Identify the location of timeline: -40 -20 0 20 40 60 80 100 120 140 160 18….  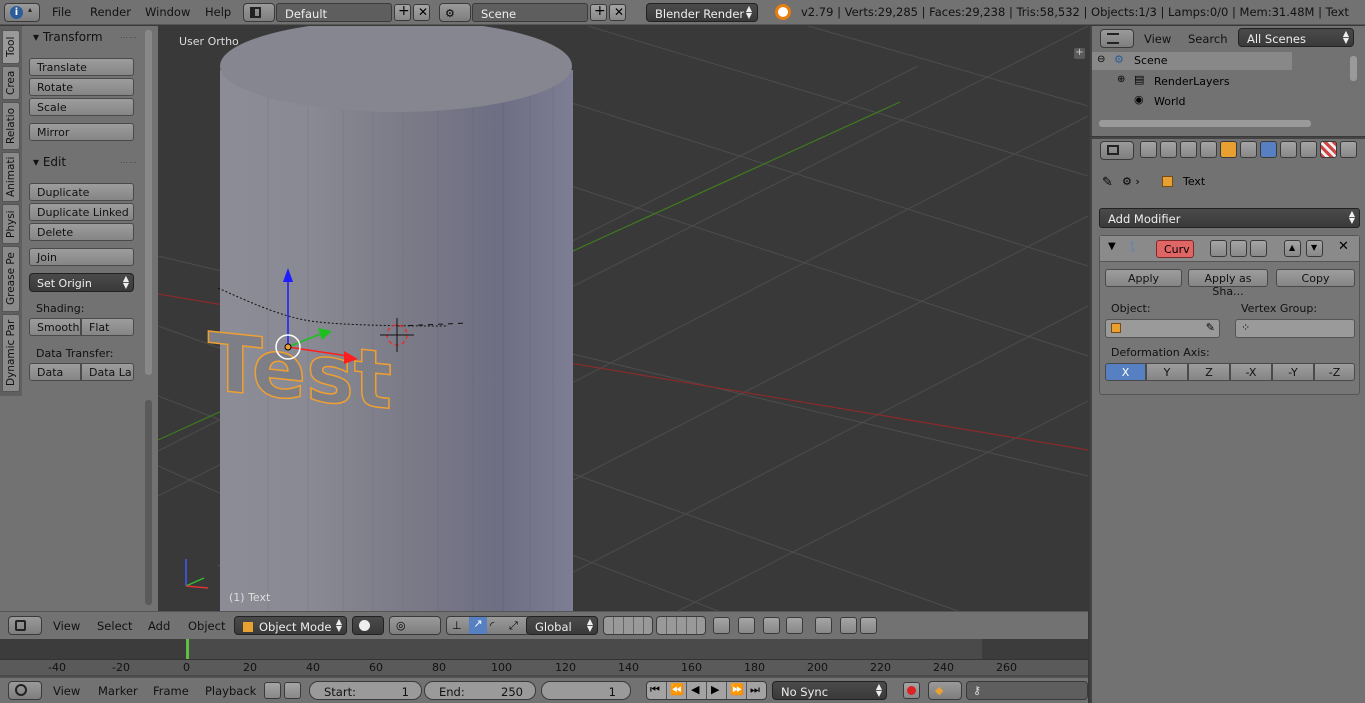
(544, 658).